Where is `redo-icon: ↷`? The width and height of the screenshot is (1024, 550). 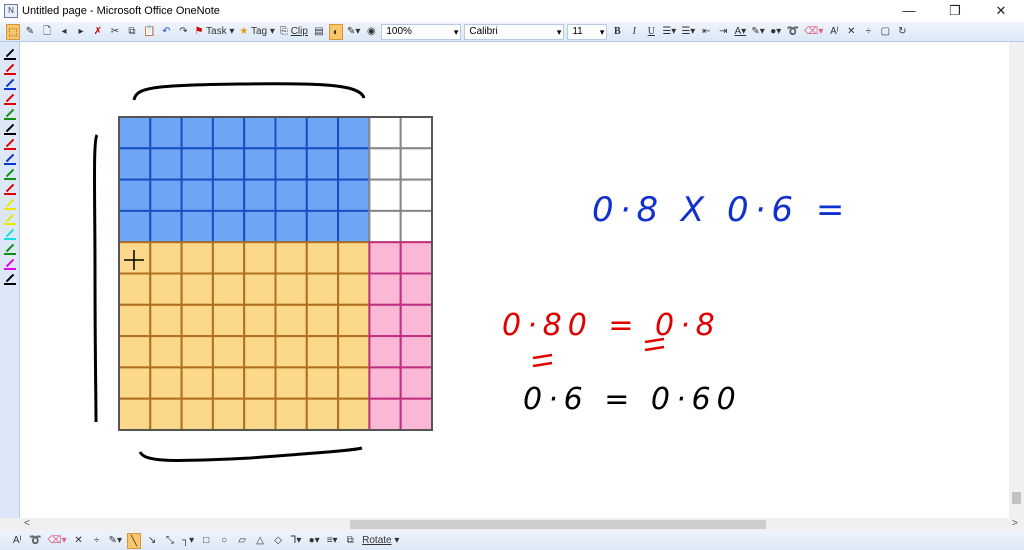 redo-icon: ↷ is located at coordinates (183, 32).